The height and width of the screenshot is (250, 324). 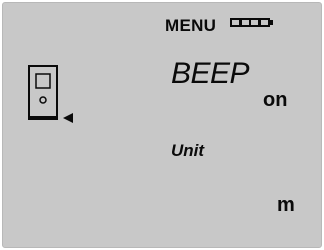 What do you see at coordinates (191, 25) in the screenshot?
I see `menu-title: MENU` at bounding box center [191, 25].